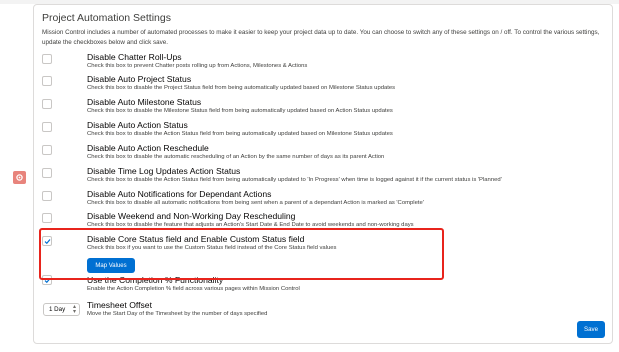 This screenshot has height=352, width=619. Describe the element at coordinates (137, 125) in the screenshot. I see `setting-title: Disable Auto Action Status` at that location.